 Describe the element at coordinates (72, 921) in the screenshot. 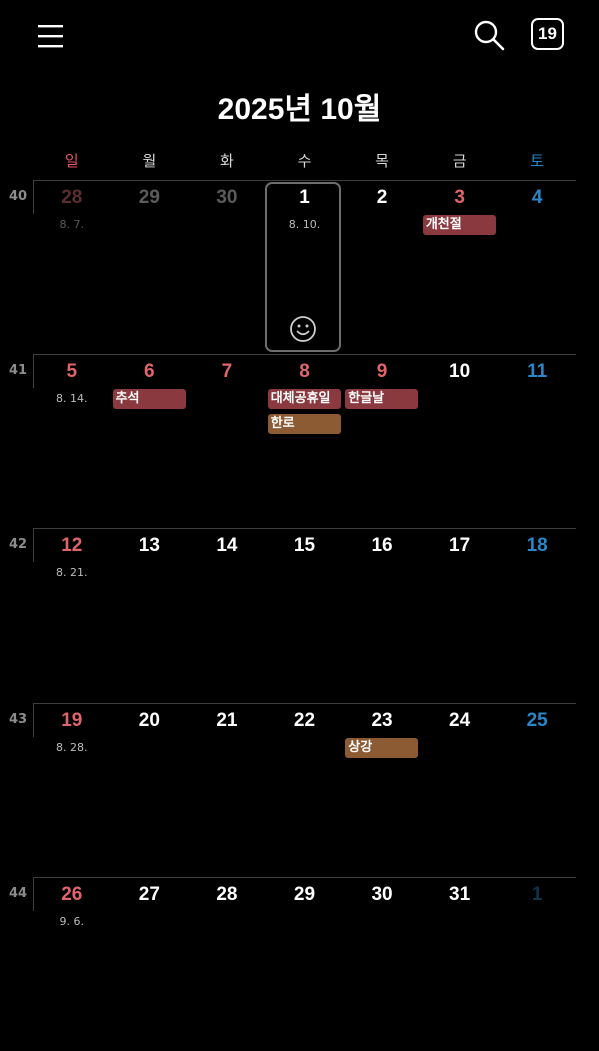

I see `lunar-date: 9. 6.` at that location.